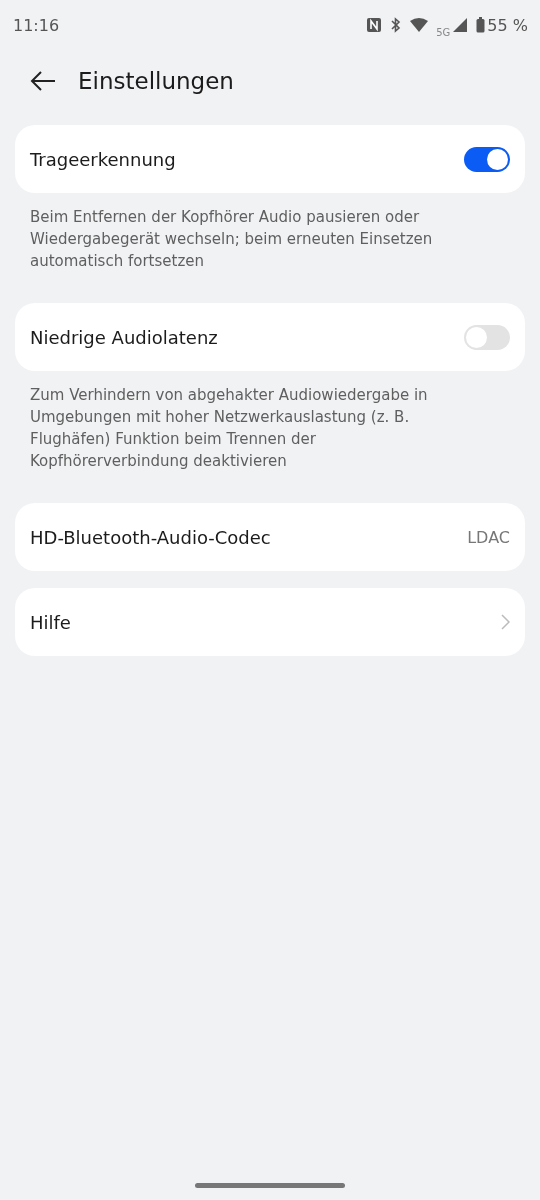  I want to click on bluetooth-icon, so click(396, 25).